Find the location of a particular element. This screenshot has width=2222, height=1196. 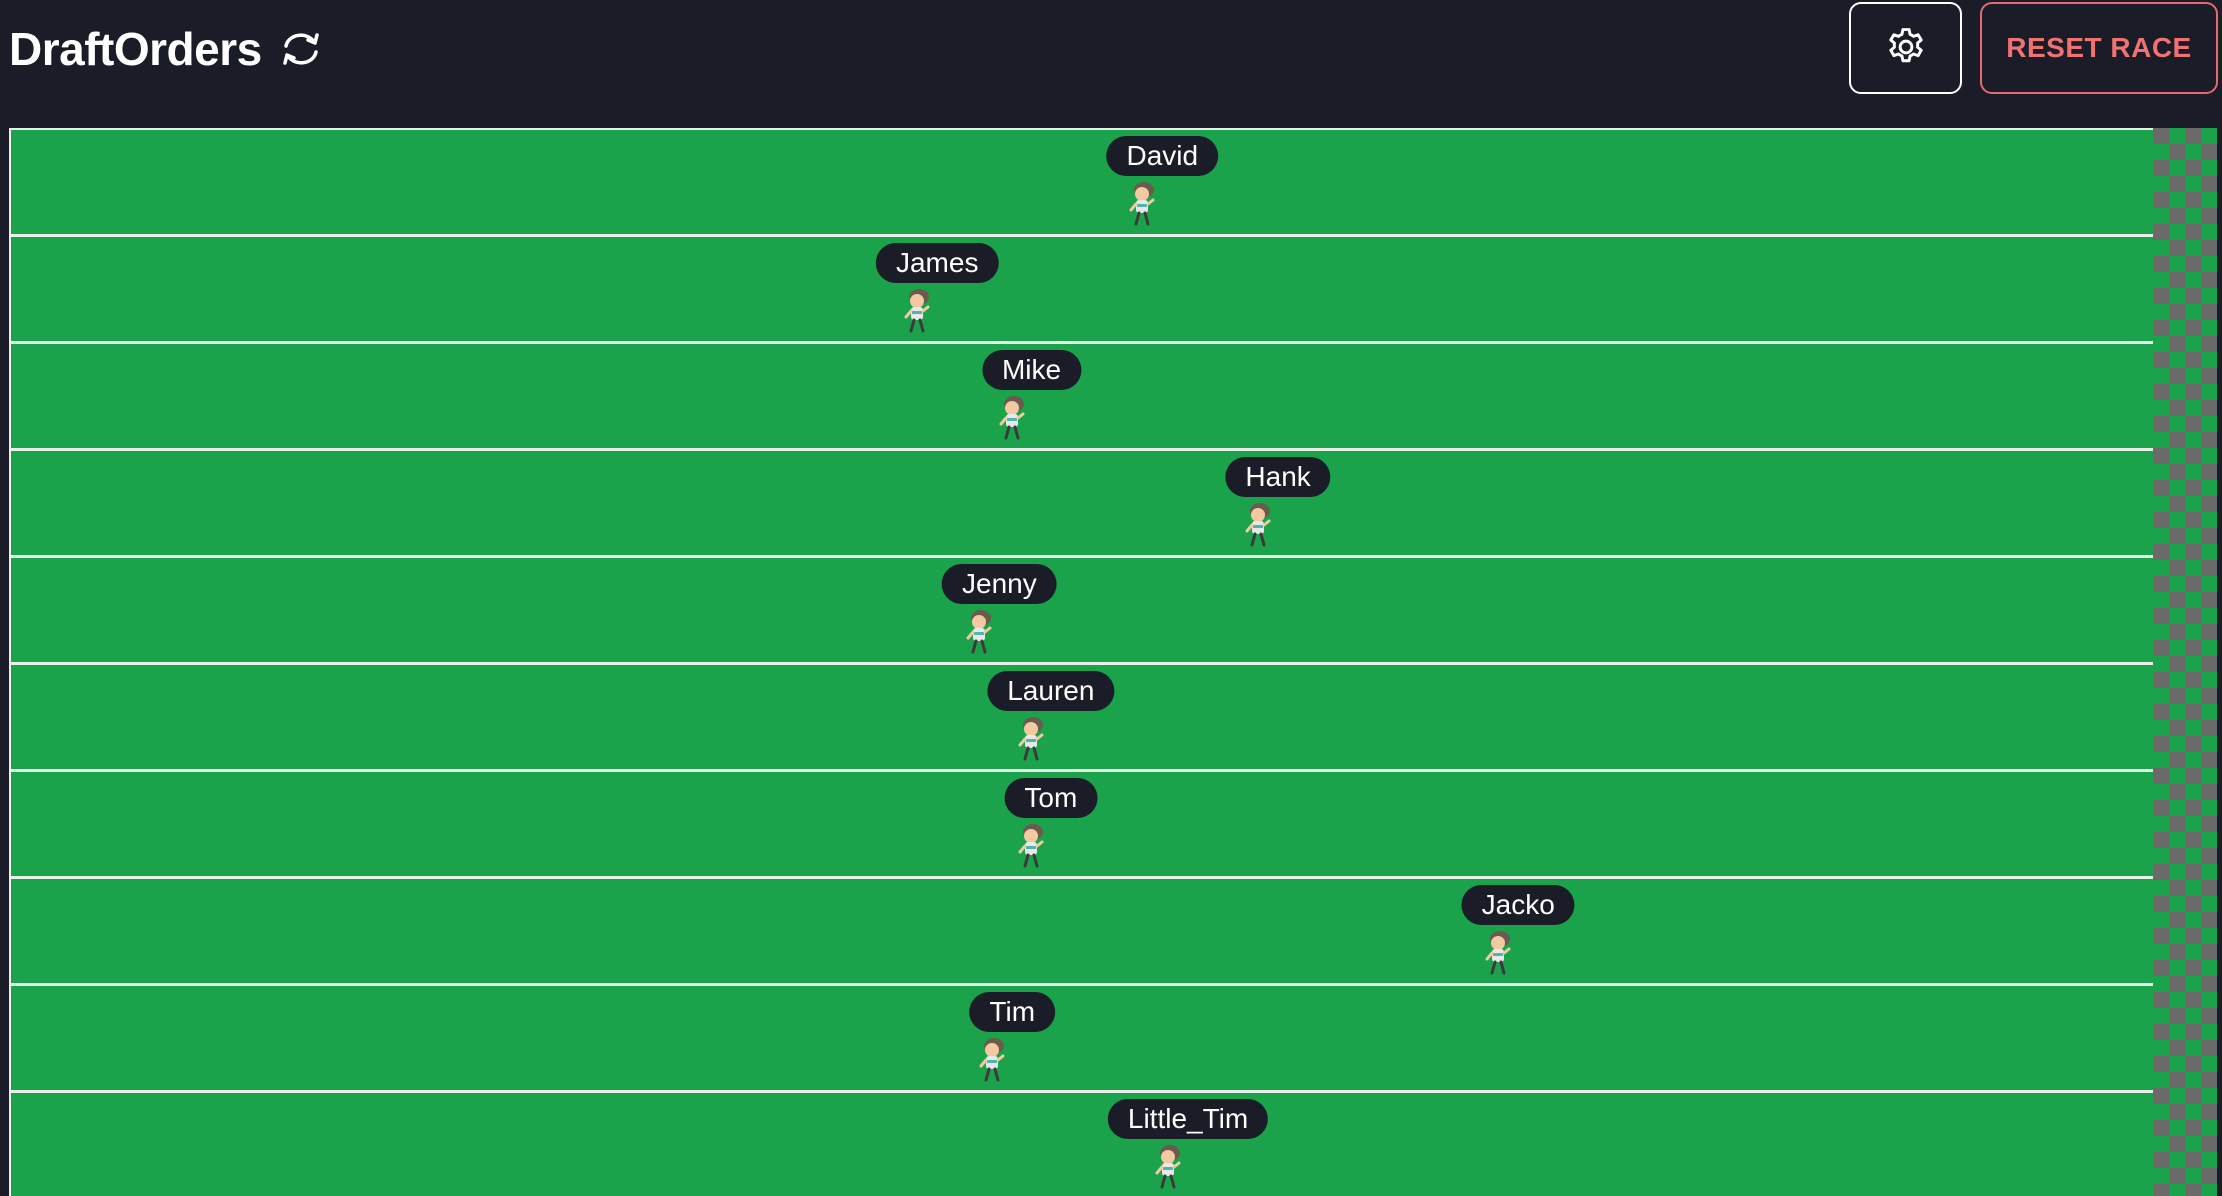

app-header: DraftOrders RESET RACE is located at coordinates (1111, 55).